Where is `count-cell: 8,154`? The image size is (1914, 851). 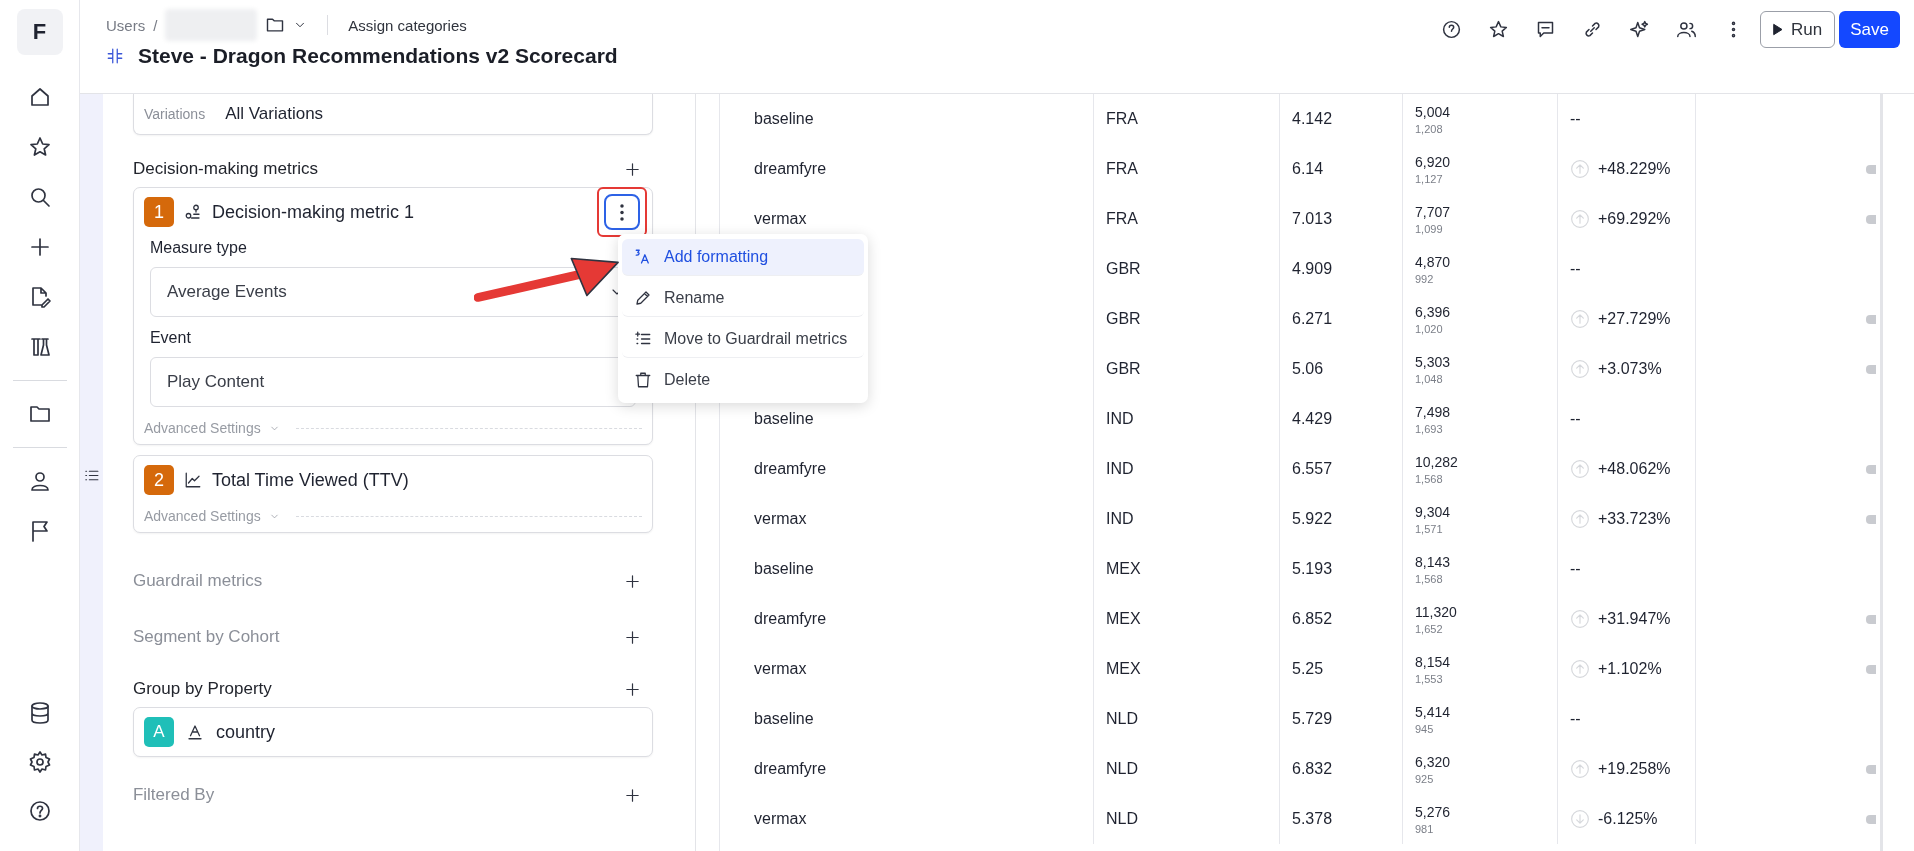
count-cell: 8,154 is located at coordinates (1433, 661).